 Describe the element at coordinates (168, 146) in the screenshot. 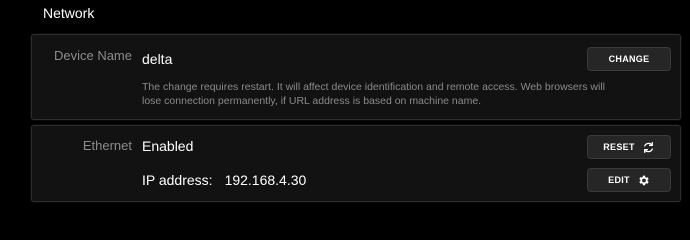

I see `ethernet-status: Enabled` at that location.